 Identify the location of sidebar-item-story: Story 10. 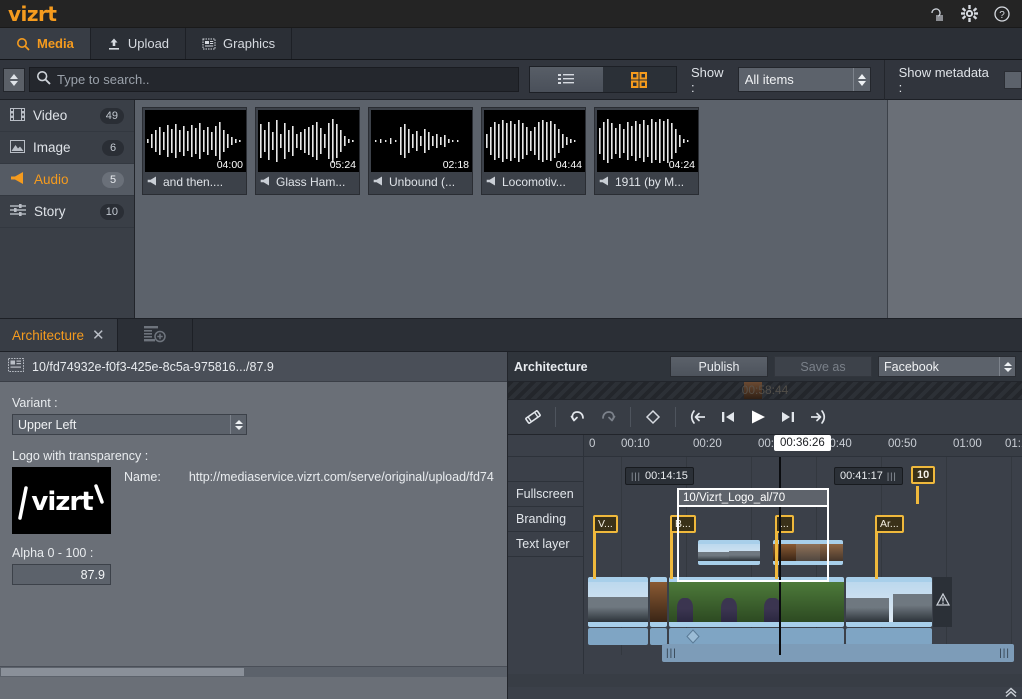
(67, 212).